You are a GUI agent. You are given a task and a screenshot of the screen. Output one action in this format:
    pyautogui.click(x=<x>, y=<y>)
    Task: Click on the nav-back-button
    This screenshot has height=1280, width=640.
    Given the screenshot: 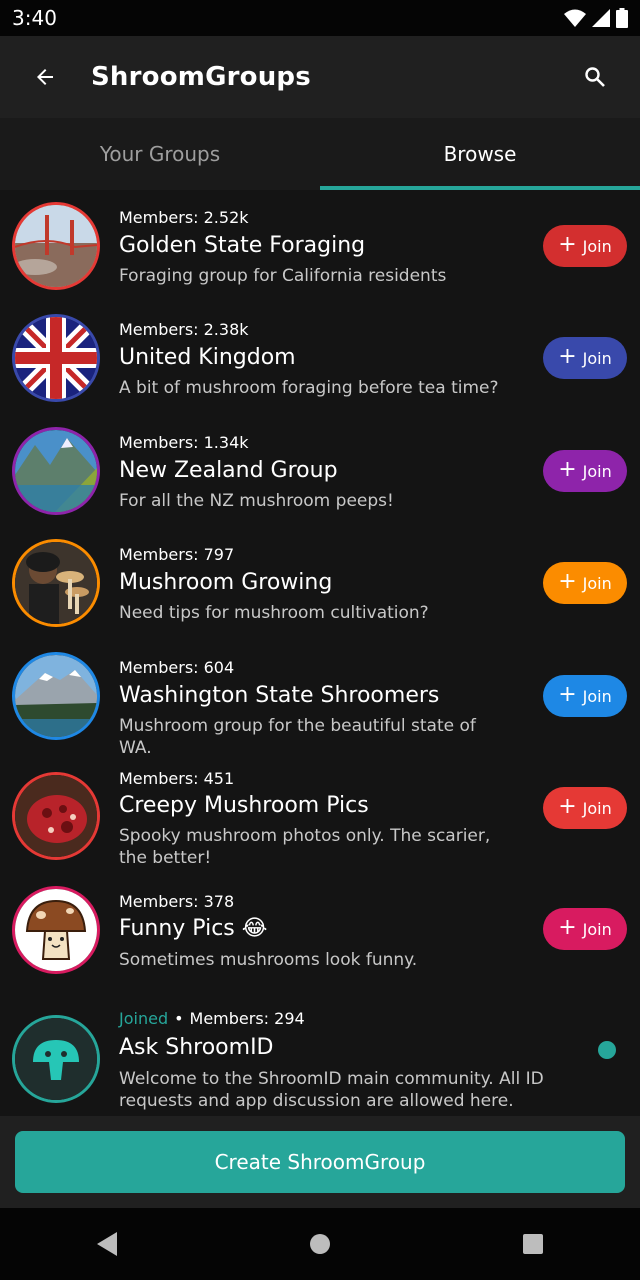 What is the action you would take?
    pyautogui.click(x=107, y=1244)
    